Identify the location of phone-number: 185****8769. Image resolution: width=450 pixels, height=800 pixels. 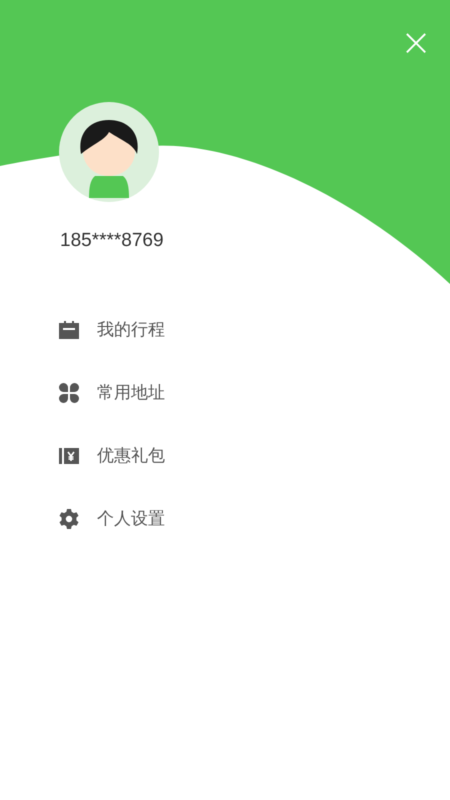
(112, 241).